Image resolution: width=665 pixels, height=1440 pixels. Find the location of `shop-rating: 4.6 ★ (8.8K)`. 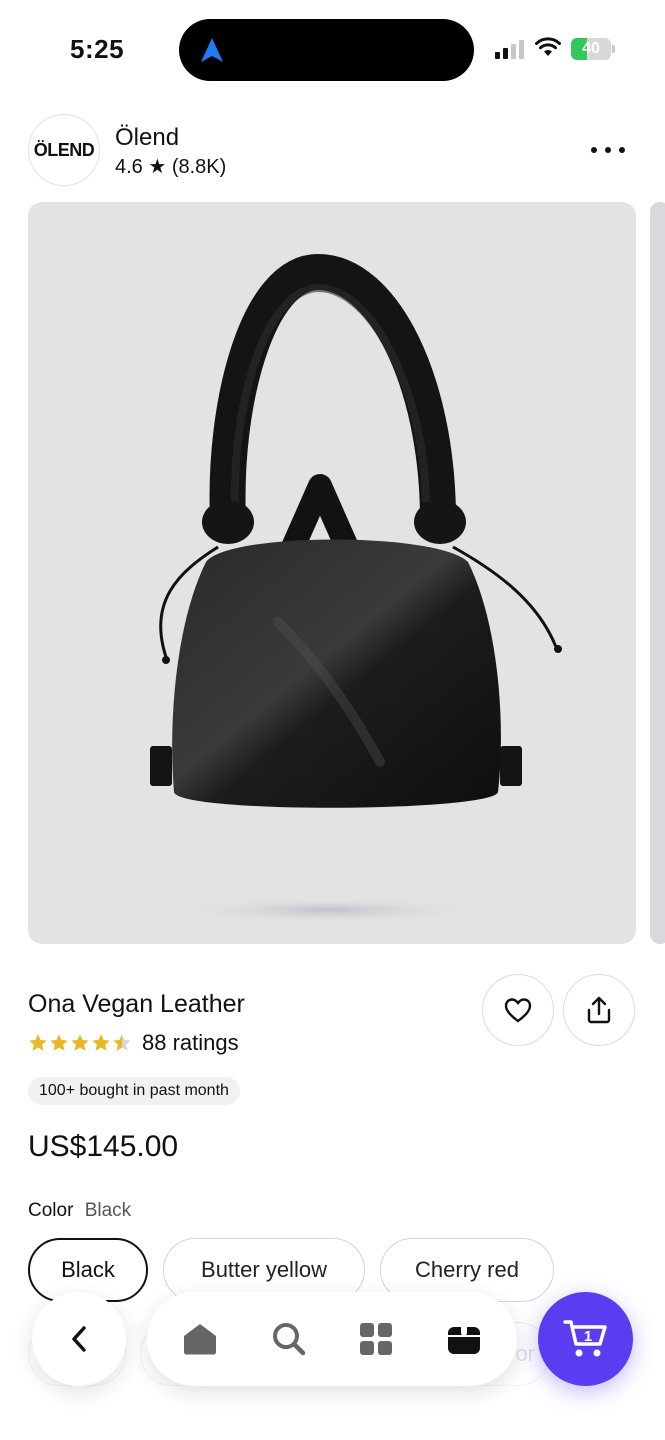

shop-rating: 4.6 ★ (8.8K) is located at coordinates (171, 167).